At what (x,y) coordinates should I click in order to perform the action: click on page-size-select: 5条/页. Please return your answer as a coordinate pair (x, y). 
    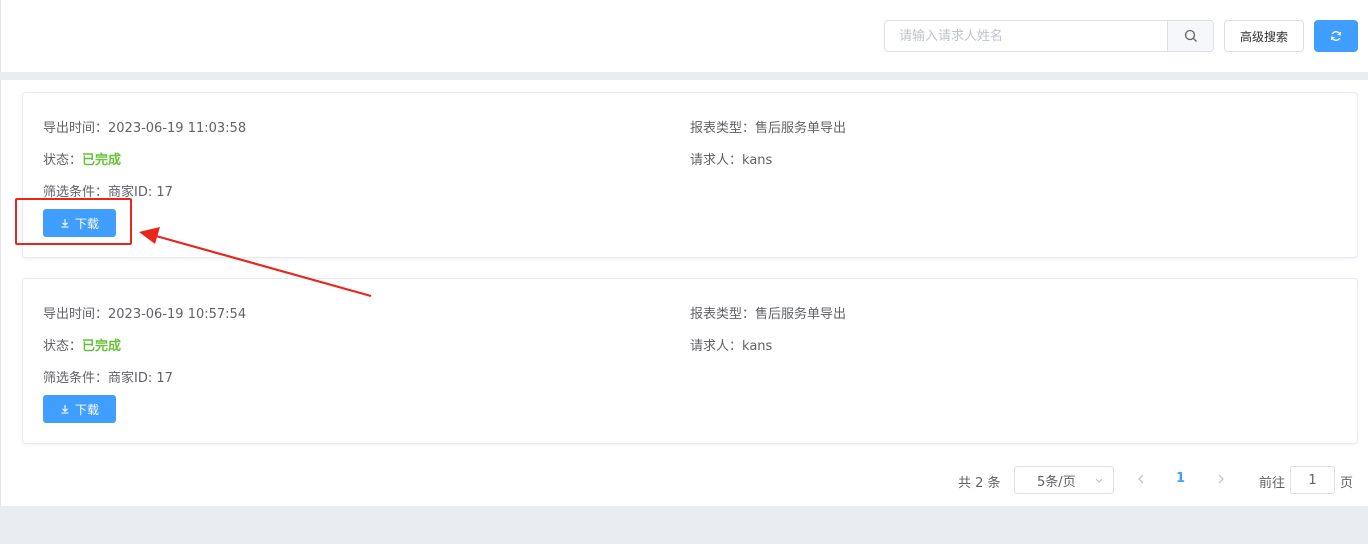
    Looking at the image, I should click on (1064, 480).